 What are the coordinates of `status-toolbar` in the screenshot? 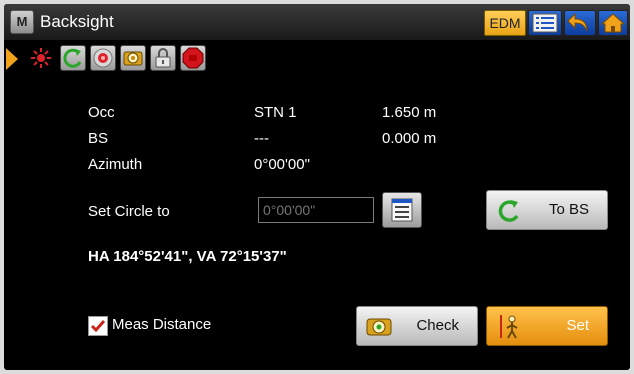 It's located at (317, 58).